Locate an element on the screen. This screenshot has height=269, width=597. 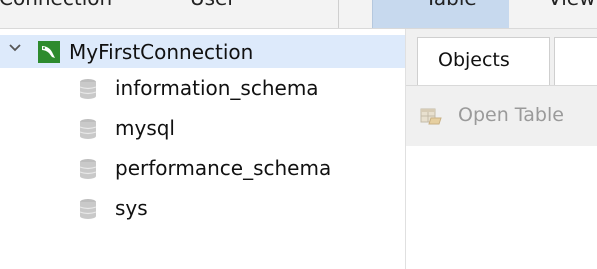
tree-database-label: information_schema is located at coordinates (217, 88).